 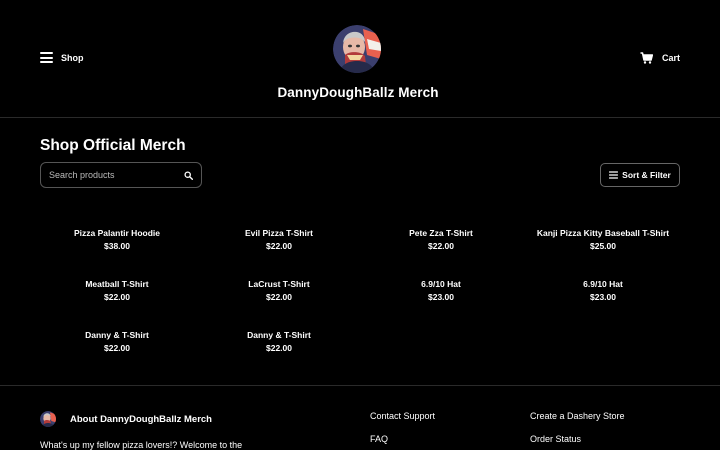 What do you see at coordinates (402, 416) in the screenshot?
I see `contact-support-link: Contact Support` at bounding box center [402, 416].